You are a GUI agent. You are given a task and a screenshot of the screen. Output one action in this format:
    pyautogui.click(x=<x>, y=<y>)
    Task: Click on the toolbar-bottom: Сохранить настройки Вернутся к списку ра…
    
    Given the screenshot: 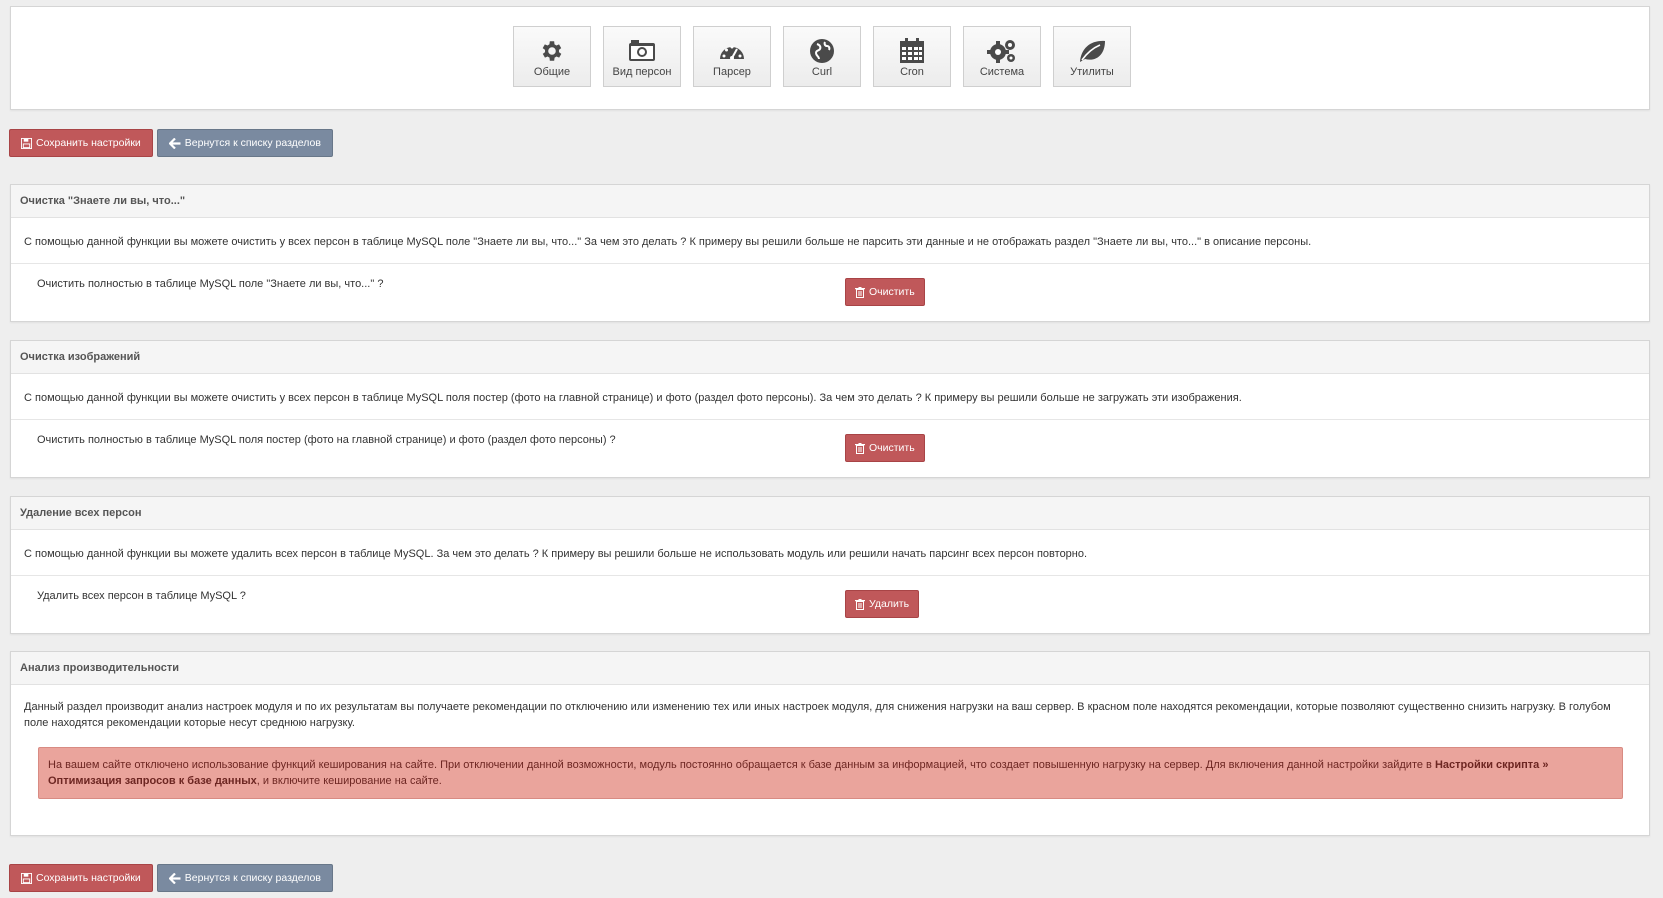 What is the action you would take?
    pyautogui.click(x=171, y=878)
    